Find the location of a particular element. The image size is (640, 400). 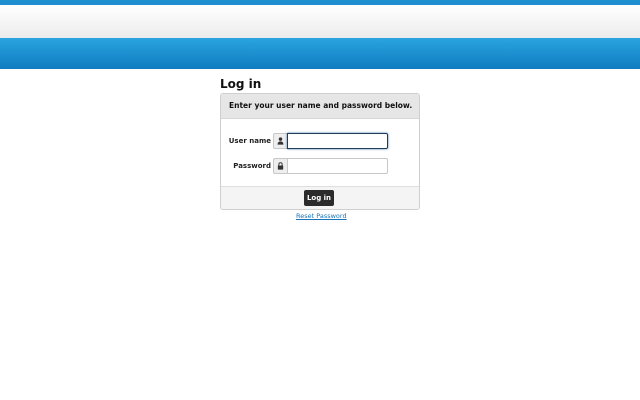

header-banner is located at coordinates (320, 21).